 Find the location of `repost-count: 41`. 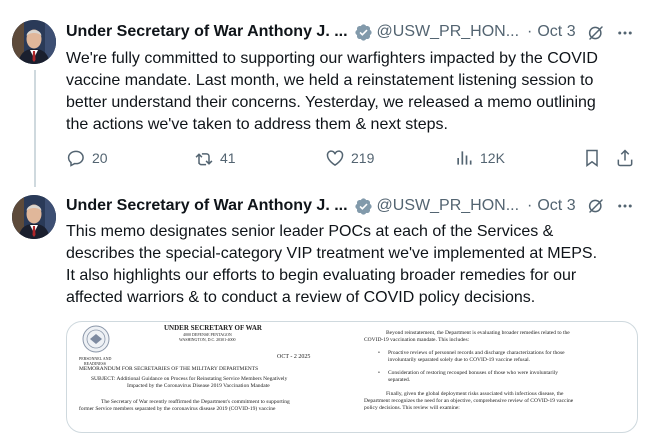

repost-count: 41 is located at coordinates (228, 158).